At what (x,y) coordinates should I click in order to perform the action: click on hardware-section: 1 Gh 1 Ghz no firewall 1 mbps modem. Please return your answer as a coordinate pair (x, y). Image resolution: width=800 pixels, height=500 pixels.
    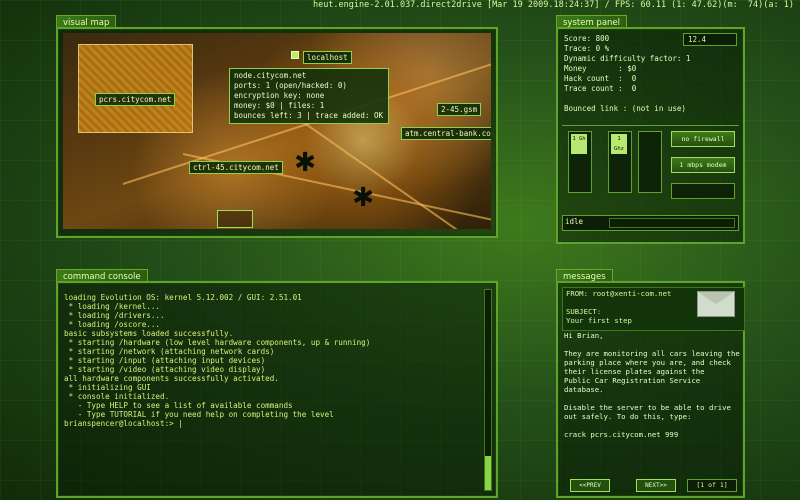
    Looking at the image, I should click on (651, 166).